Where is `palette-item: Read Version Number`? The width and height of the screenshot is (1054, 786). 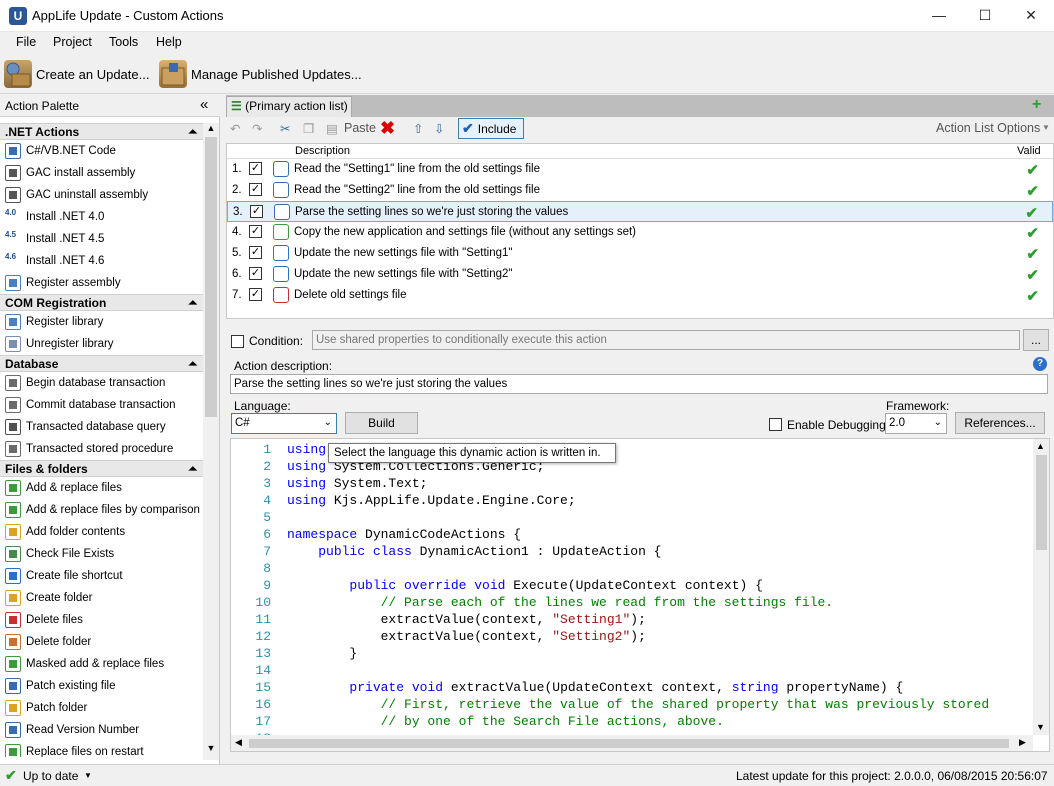 palette-item: Read Version Number is located at coordinates (101, 730).